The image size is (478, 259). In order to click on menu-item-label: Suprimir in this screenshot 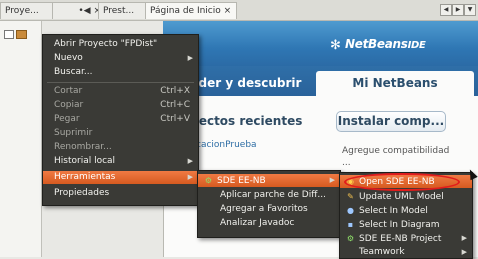, I will do `click(73, 133)`.